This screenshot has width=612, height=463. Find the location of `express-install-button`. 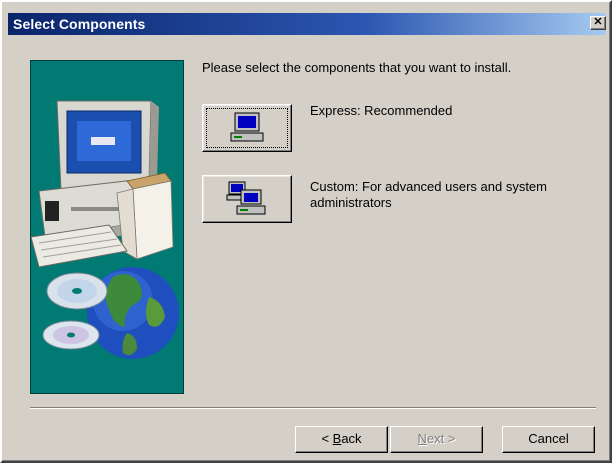

express-install-button is located at coordinates (247, 128).